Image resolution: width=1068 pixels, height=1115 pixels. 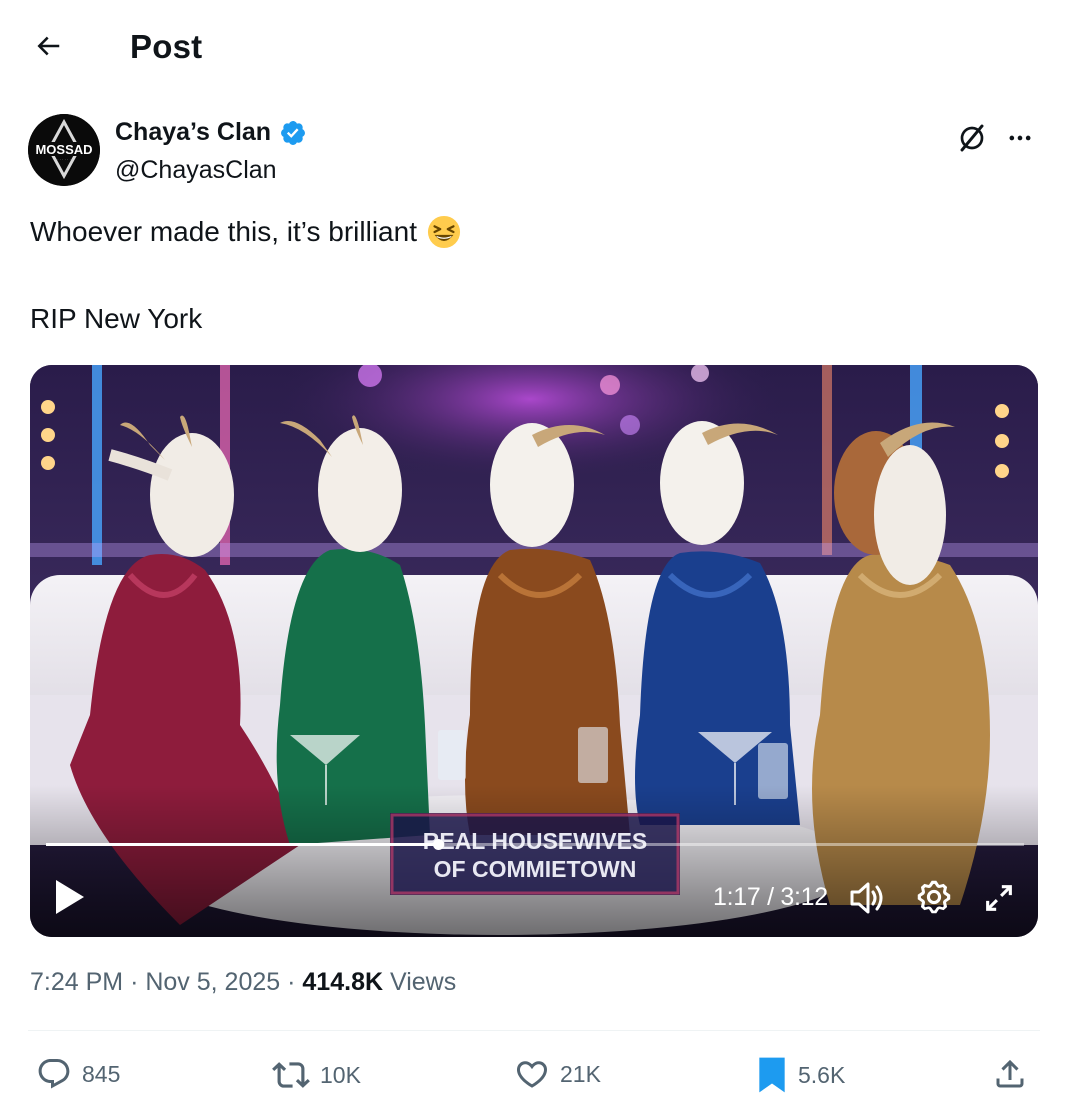 What do you see at coordinates (822, 1074) in the screenshot?
I see `bookmark-count: 5.6K` at bounding box center [822, 1074].